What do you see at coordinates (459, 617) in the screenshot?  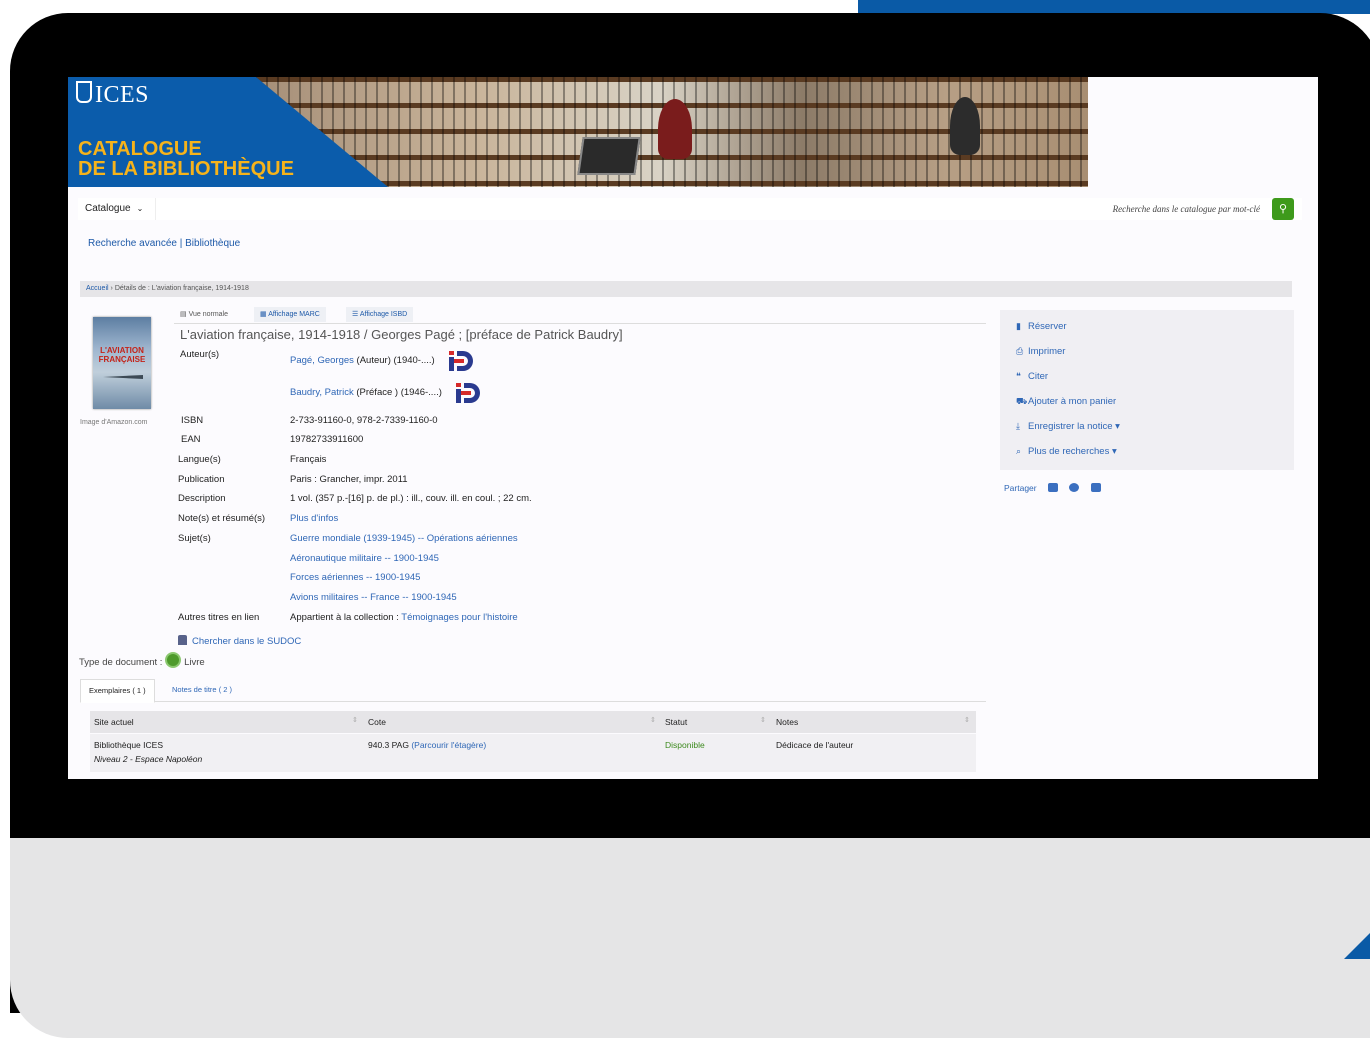 I see `collection-link: Témoignages pour l'histoire` at bounding box center [459, 617].